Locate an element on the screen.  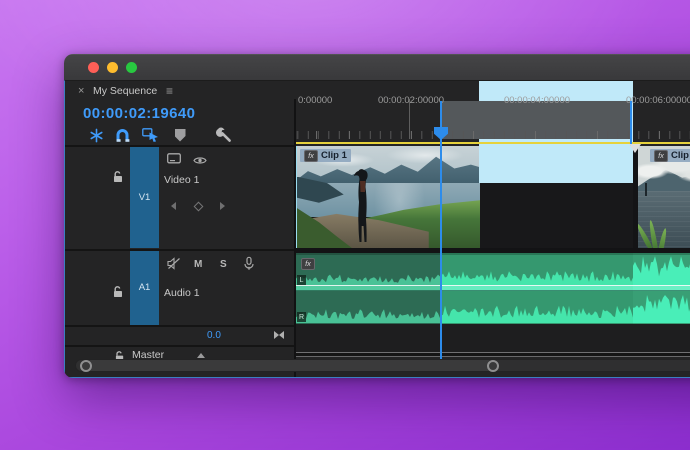
scrollbar-thumb is located at coordinates (289, 365).